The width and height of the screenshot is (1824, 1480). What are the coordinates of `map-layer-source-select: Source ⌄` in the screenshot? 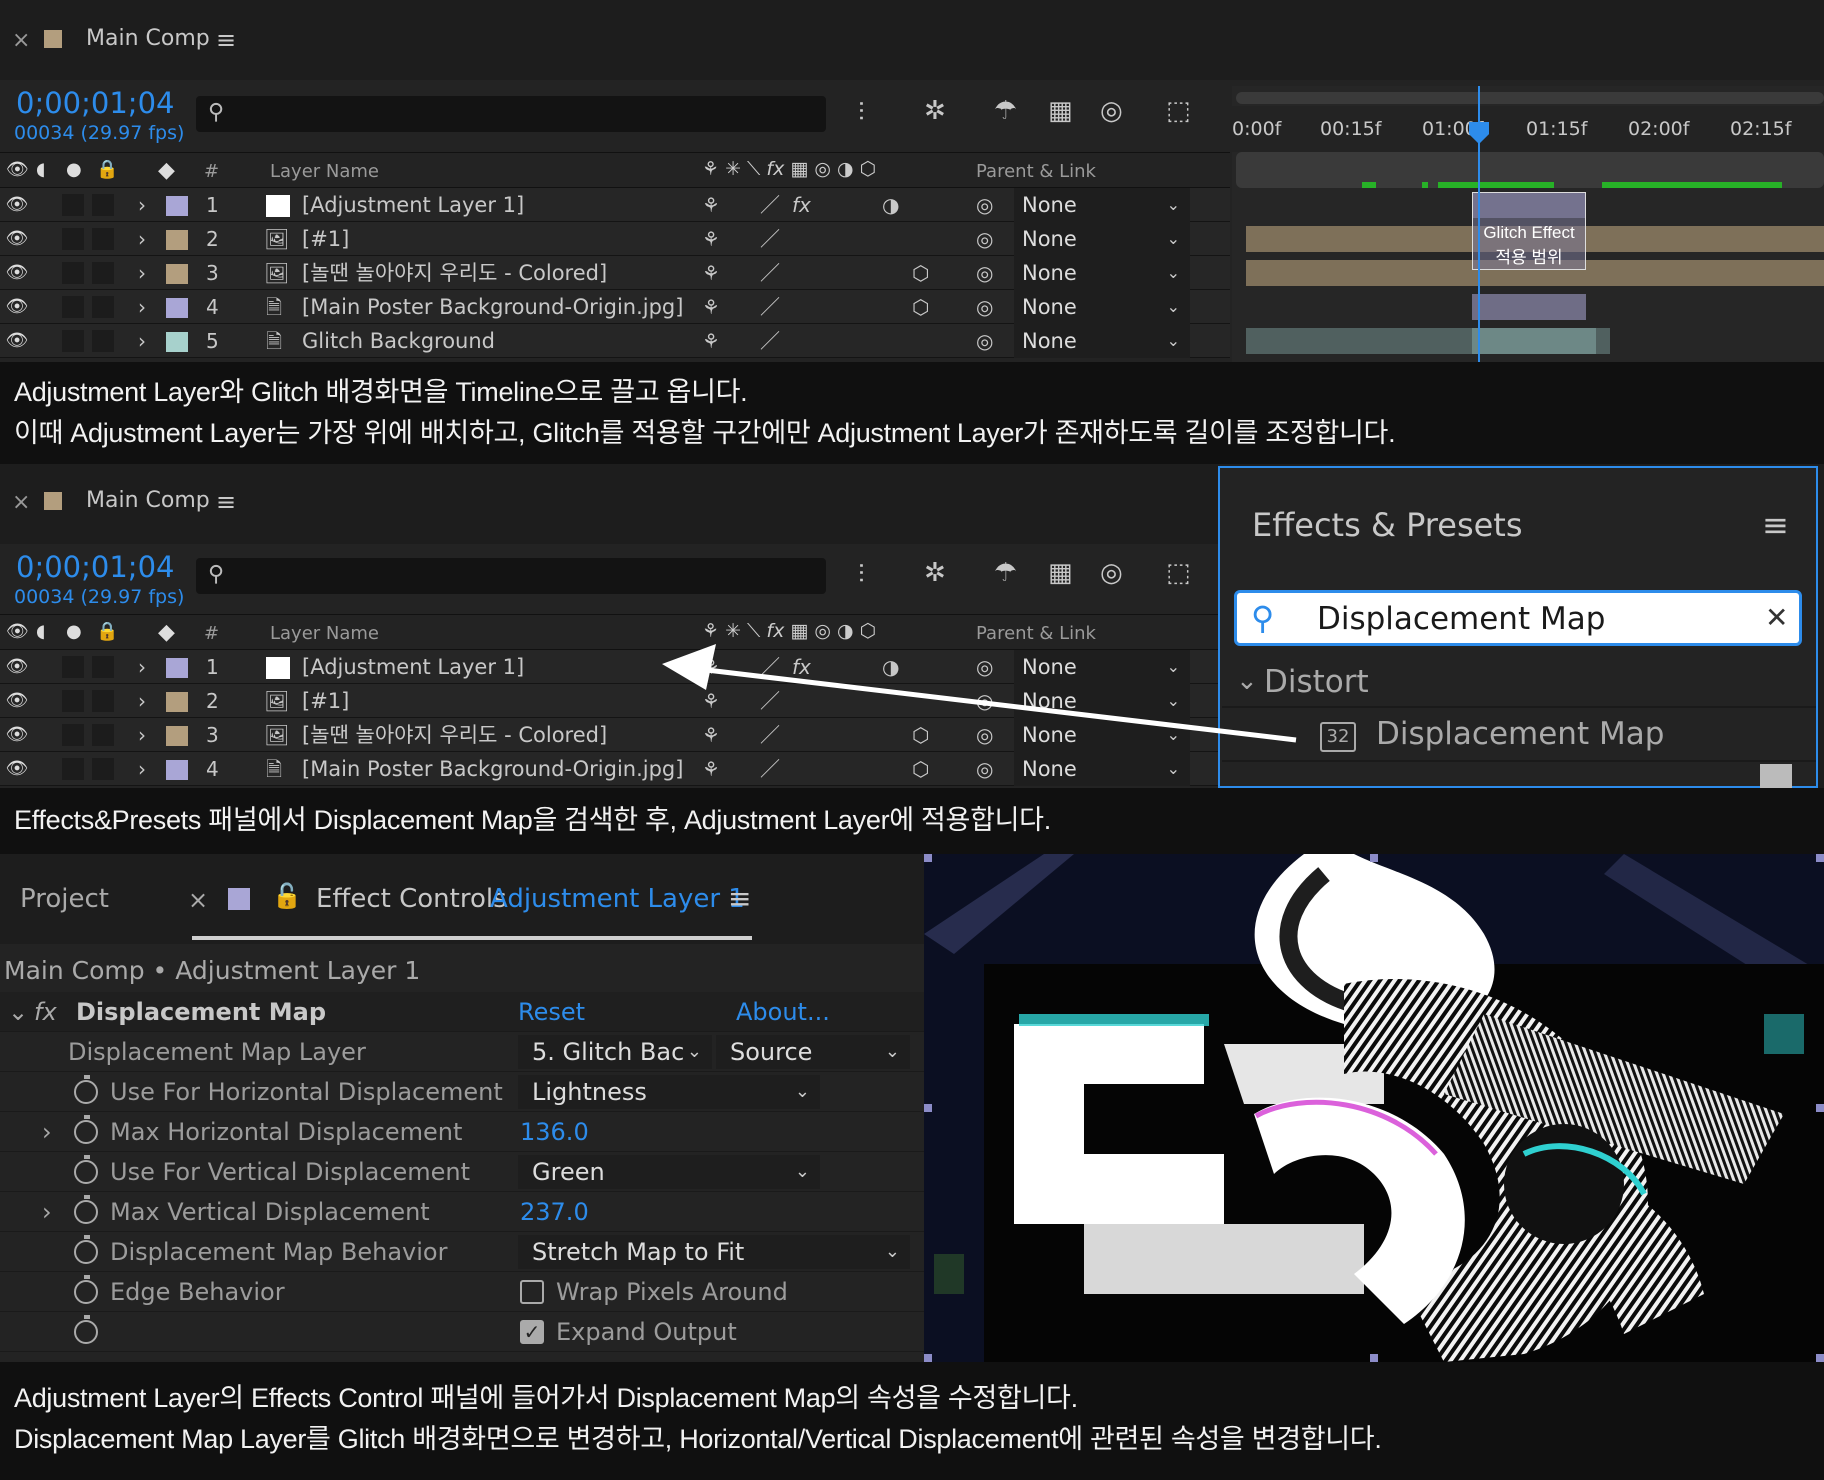 It's located at (813, 1052).